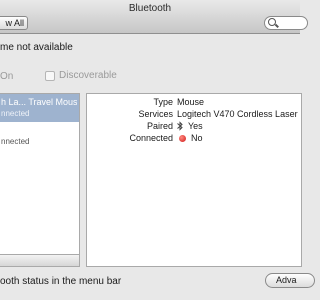  I want to click on discoverable-checkbox, so click(50, 76).